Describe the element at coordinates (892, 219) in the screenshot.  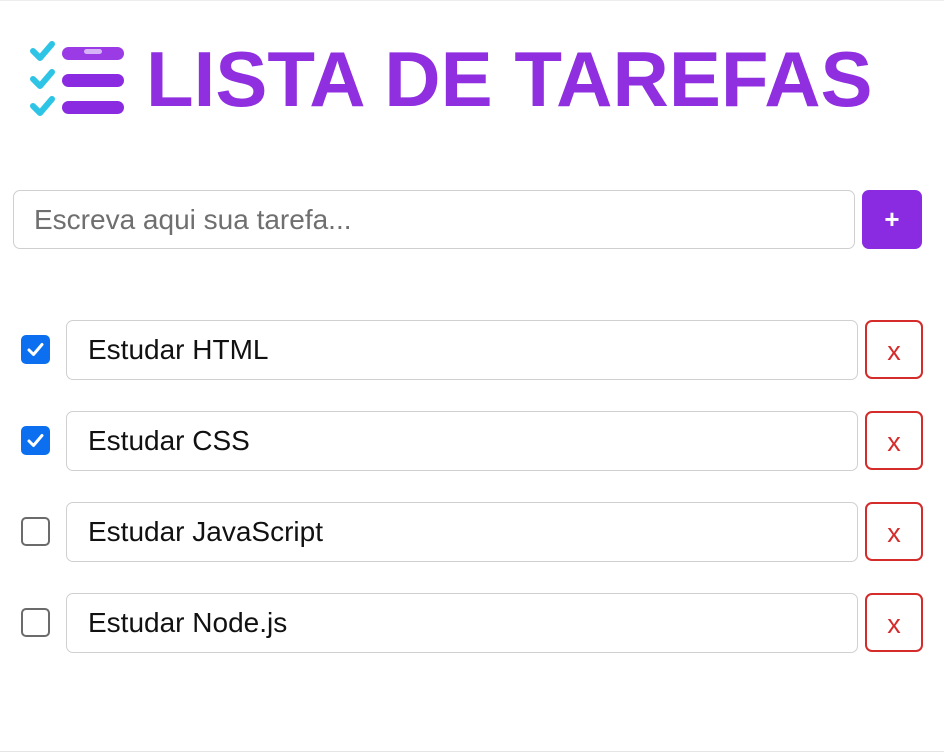
I see `add-task-button: +` at that location.